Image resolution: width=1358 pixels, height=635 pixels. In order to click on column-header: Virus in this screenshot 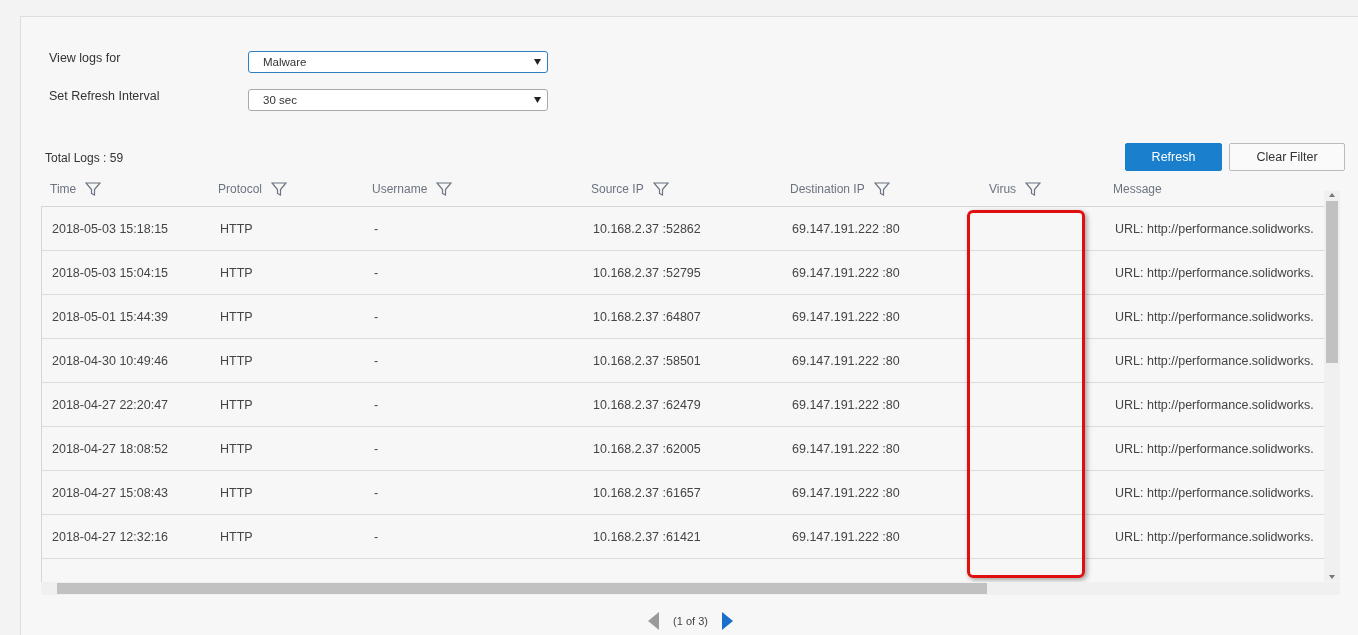, I will do `click(1003, 188)`.